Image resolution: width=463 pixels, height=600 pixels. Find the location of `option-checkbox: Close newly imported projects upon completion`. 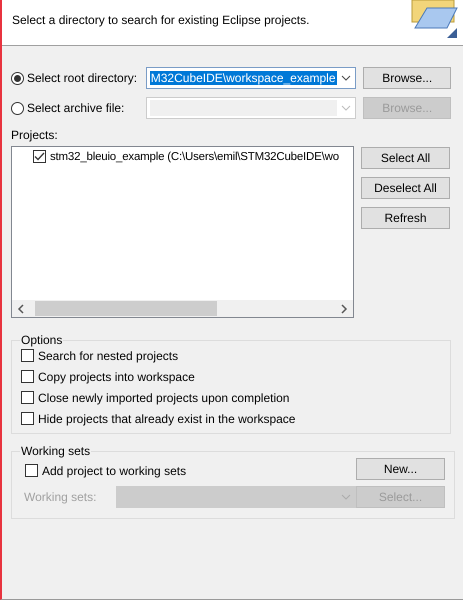

option-checkbox: Close newly imported projects upon completion is located at coordinates (231, 397).